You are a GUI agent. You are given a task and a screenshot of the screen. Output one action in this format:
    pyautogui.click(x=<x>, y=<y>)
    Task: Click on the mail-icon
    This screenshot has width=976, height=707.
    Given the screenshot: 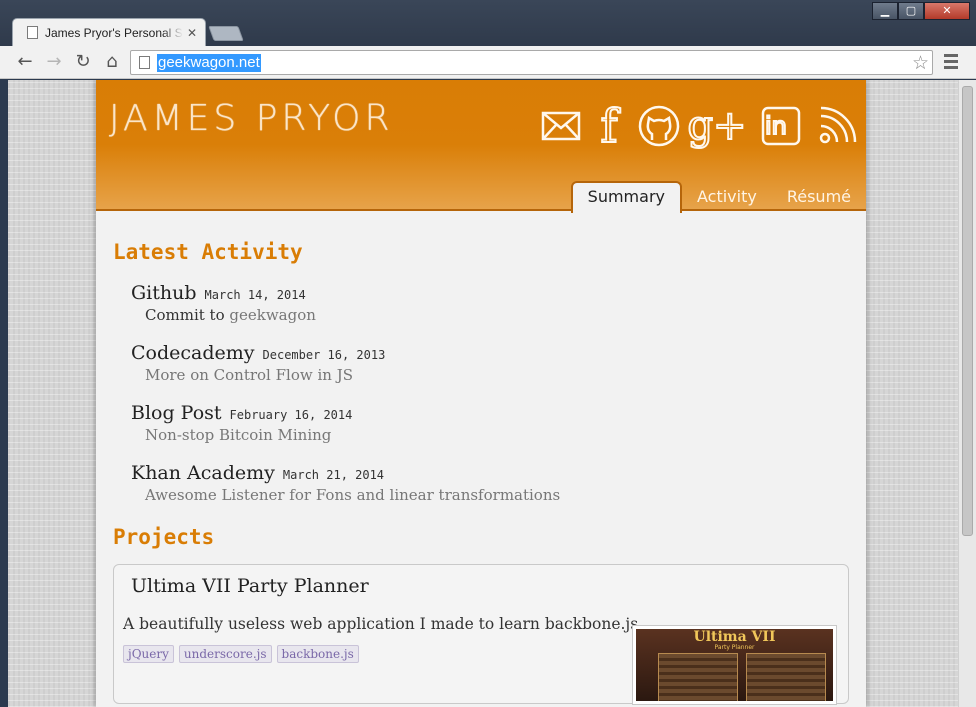 What is the action you would take?
    pyautogui.click(x=561, y=126)
    